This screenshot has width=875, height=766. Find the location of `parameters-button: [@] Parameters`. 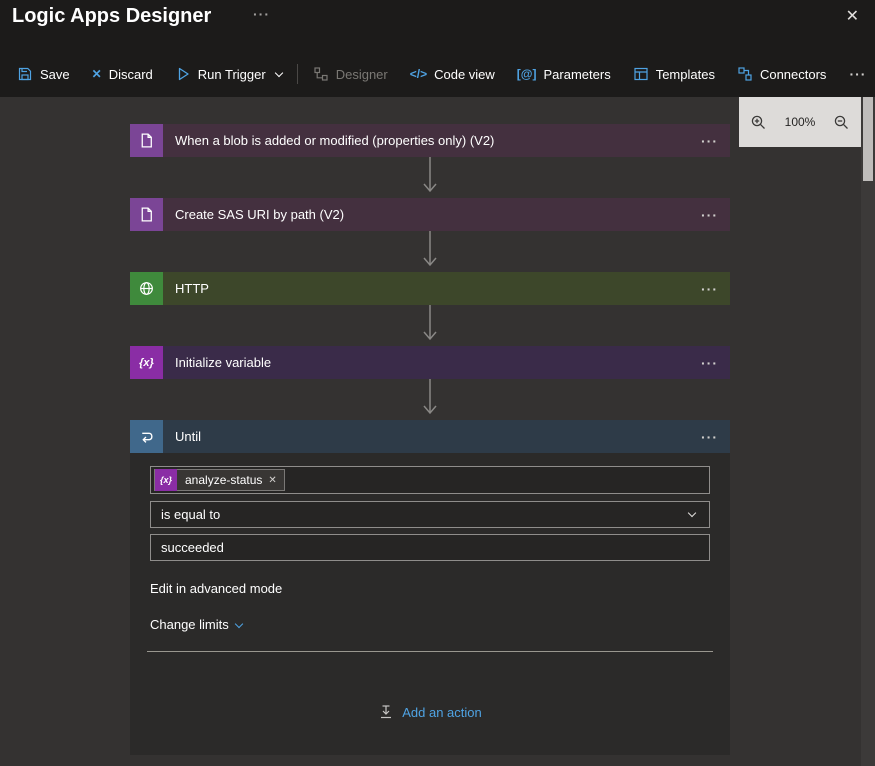

parameters-button: [@] Parameters is located at coordinates (564, 74).